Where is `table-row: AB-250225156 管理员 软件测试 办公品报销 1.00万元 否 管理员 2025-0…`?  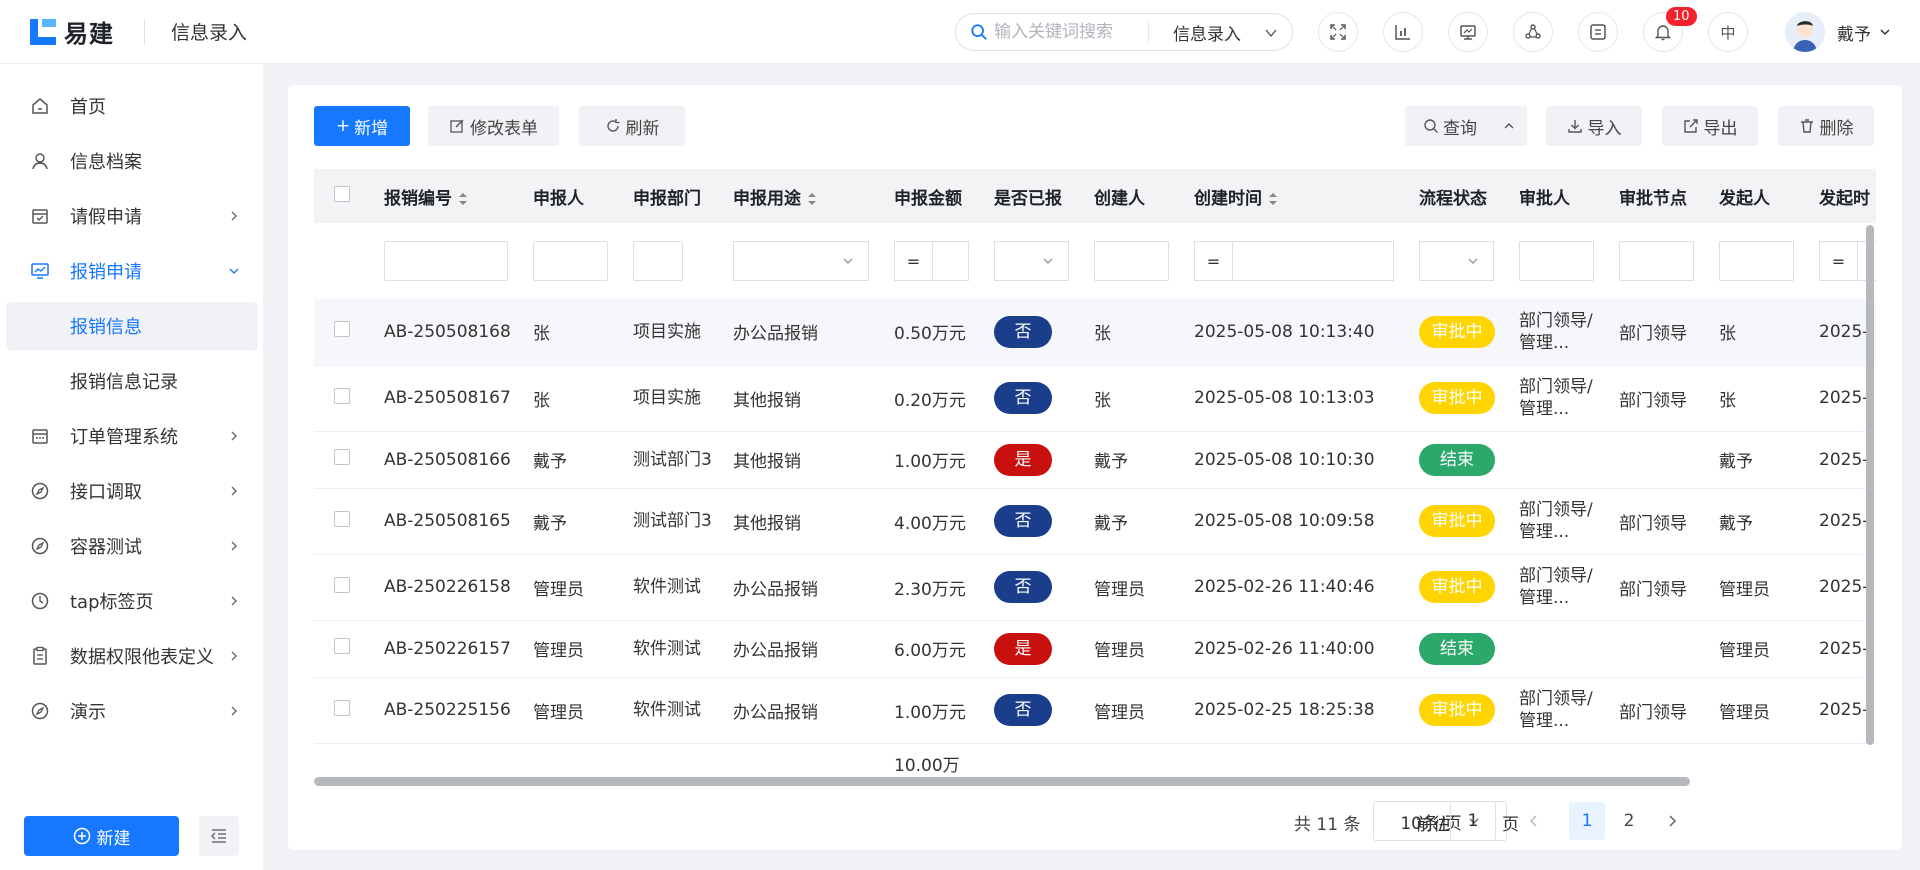
table-row: AB-250225156 管理员 软件测试 办公品报销 1.00万元 否 管理员 2025-0… is located at coordinates (1095, 710).